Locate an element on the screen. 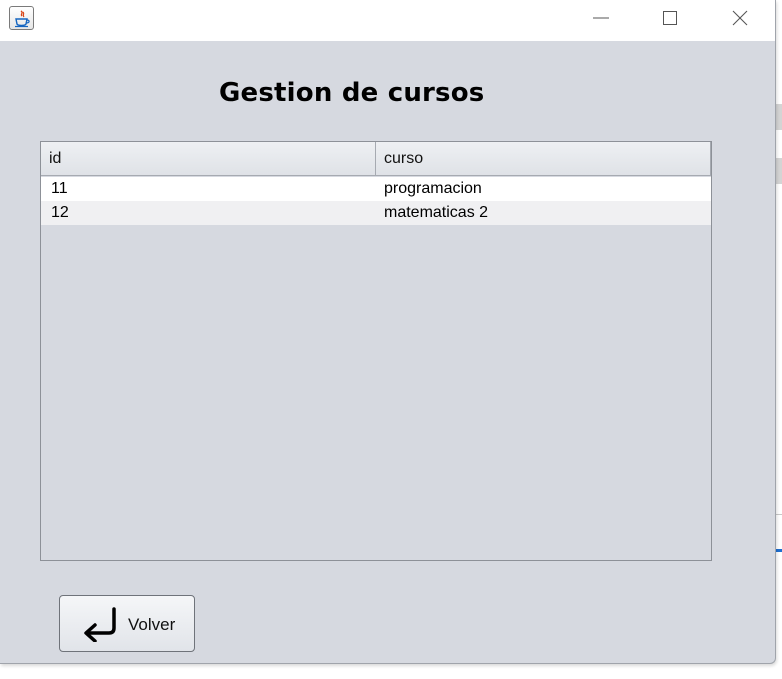 The image size is (782, 679). minimize-icon is located at coordinates (601, 18).